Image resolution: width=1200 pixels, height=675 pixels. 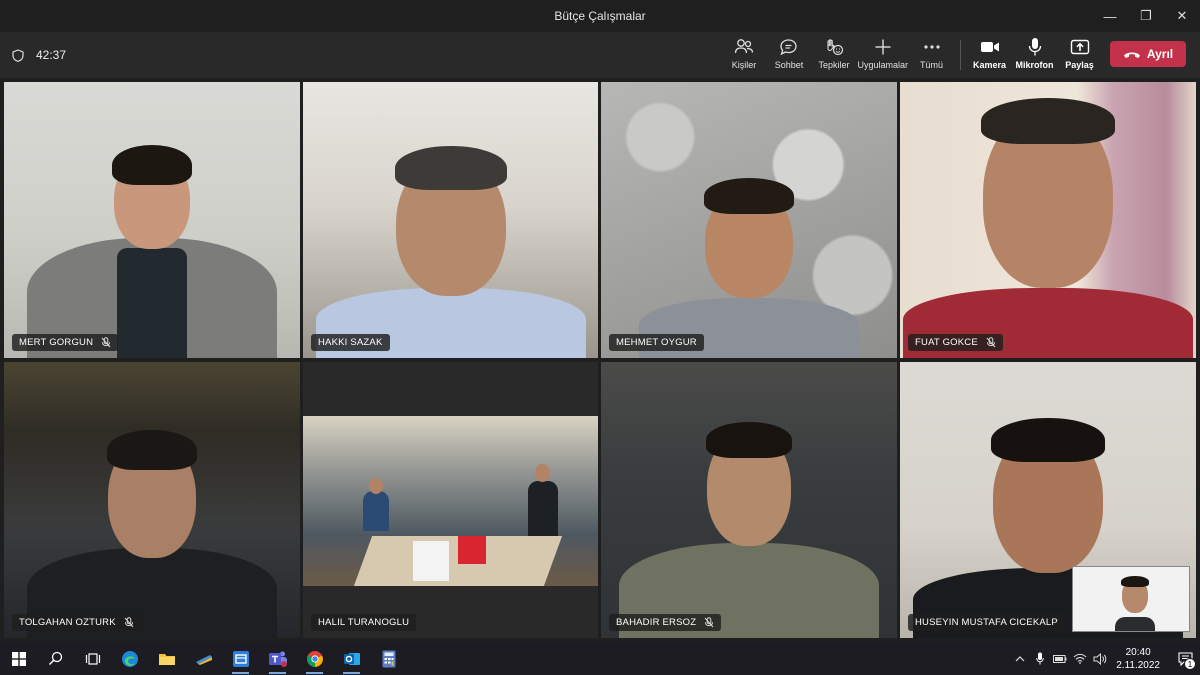 What do you see at coordinates (1131, 55) in the screenshot?
I see `hang-up-icon` at bounding box center [1131, 55].